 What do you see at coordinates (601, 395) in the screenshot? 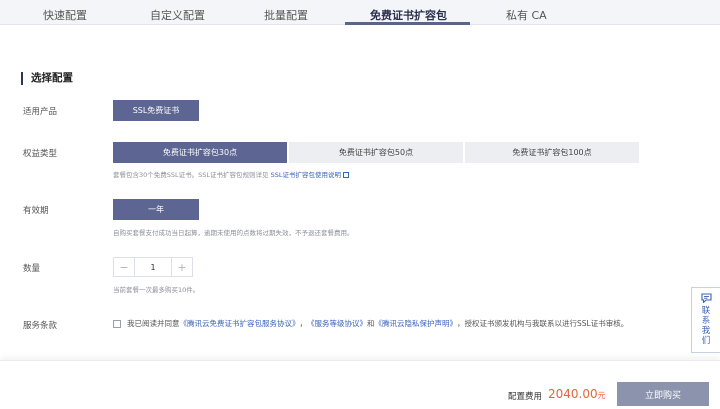
I see `fee-unit: 元` at bounding box center [601, 395].